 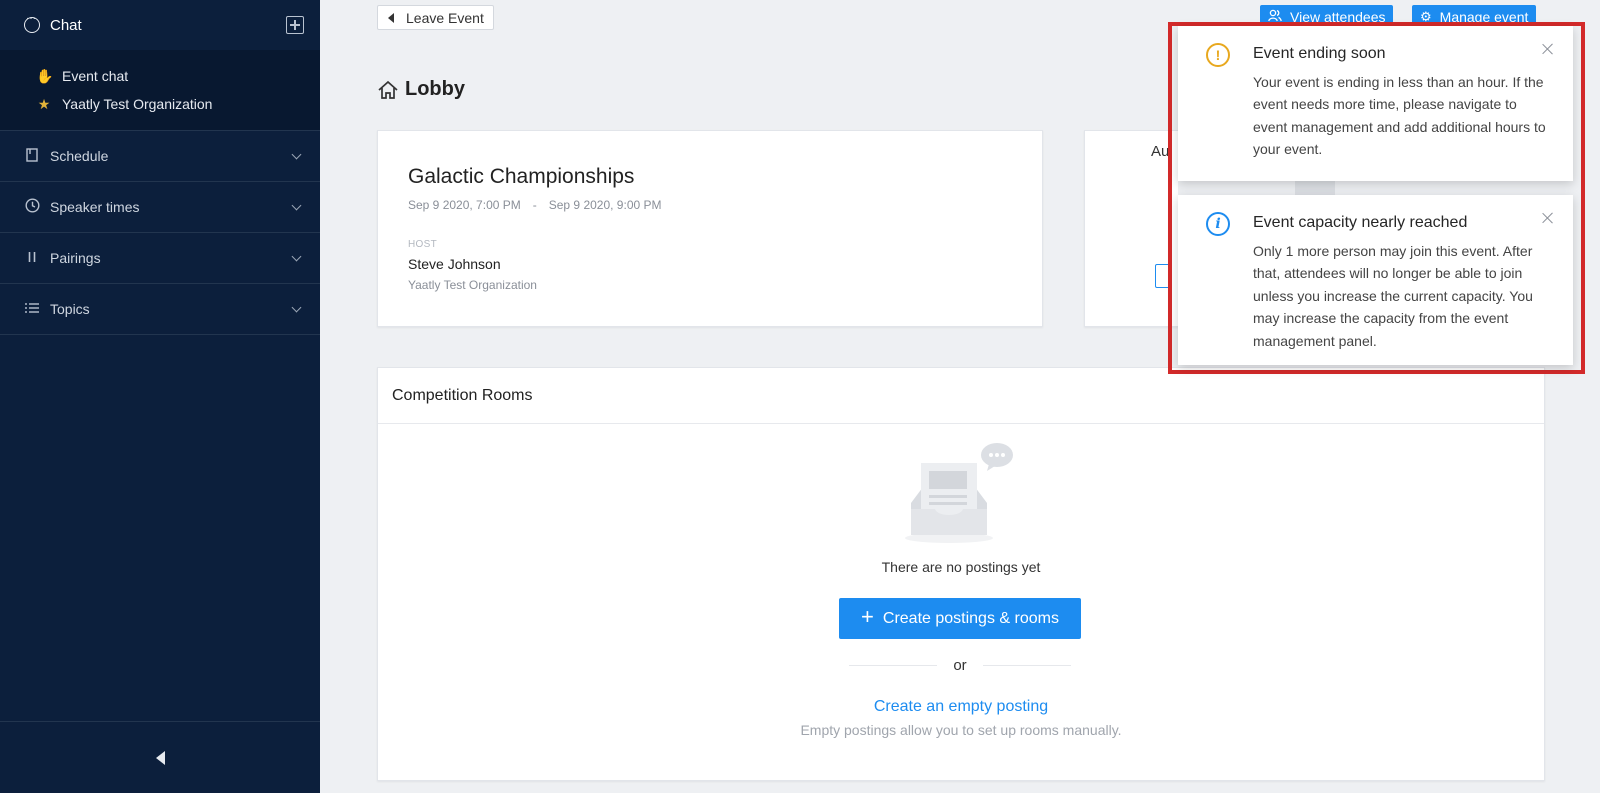 I want to click on obscured-block, so click(x=1315, y=188).